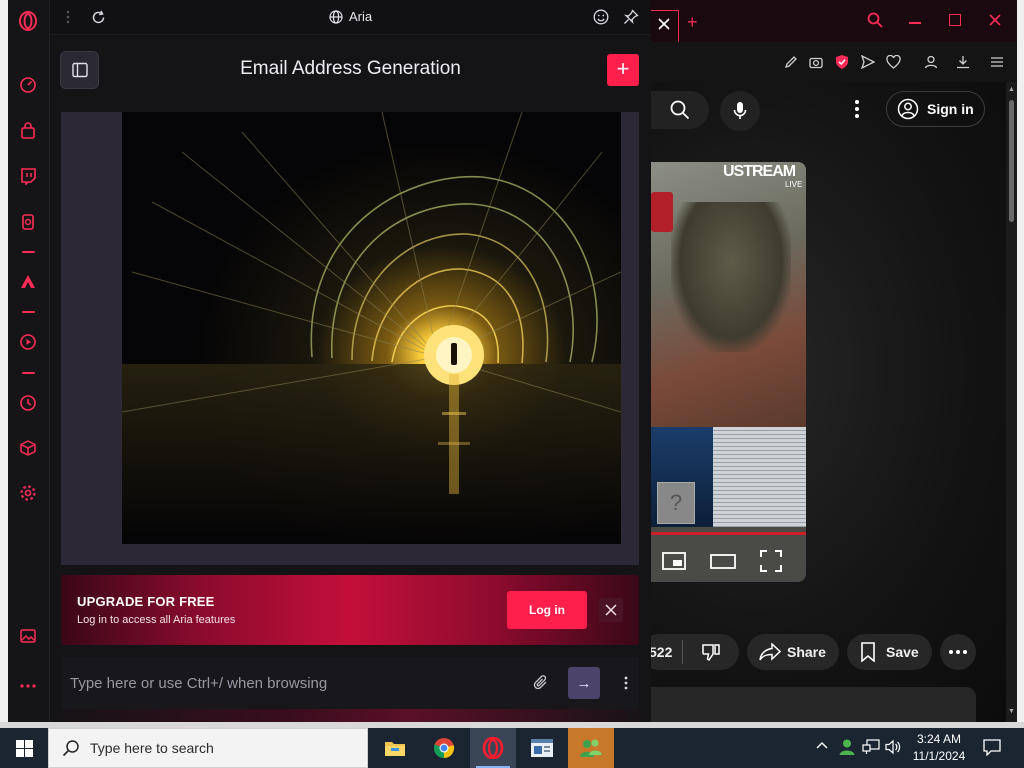 This screenshot has width=1024, height=768. Describe the element at coordinates (336, 17) in the screenshot. I see `globe-icon` at that location.